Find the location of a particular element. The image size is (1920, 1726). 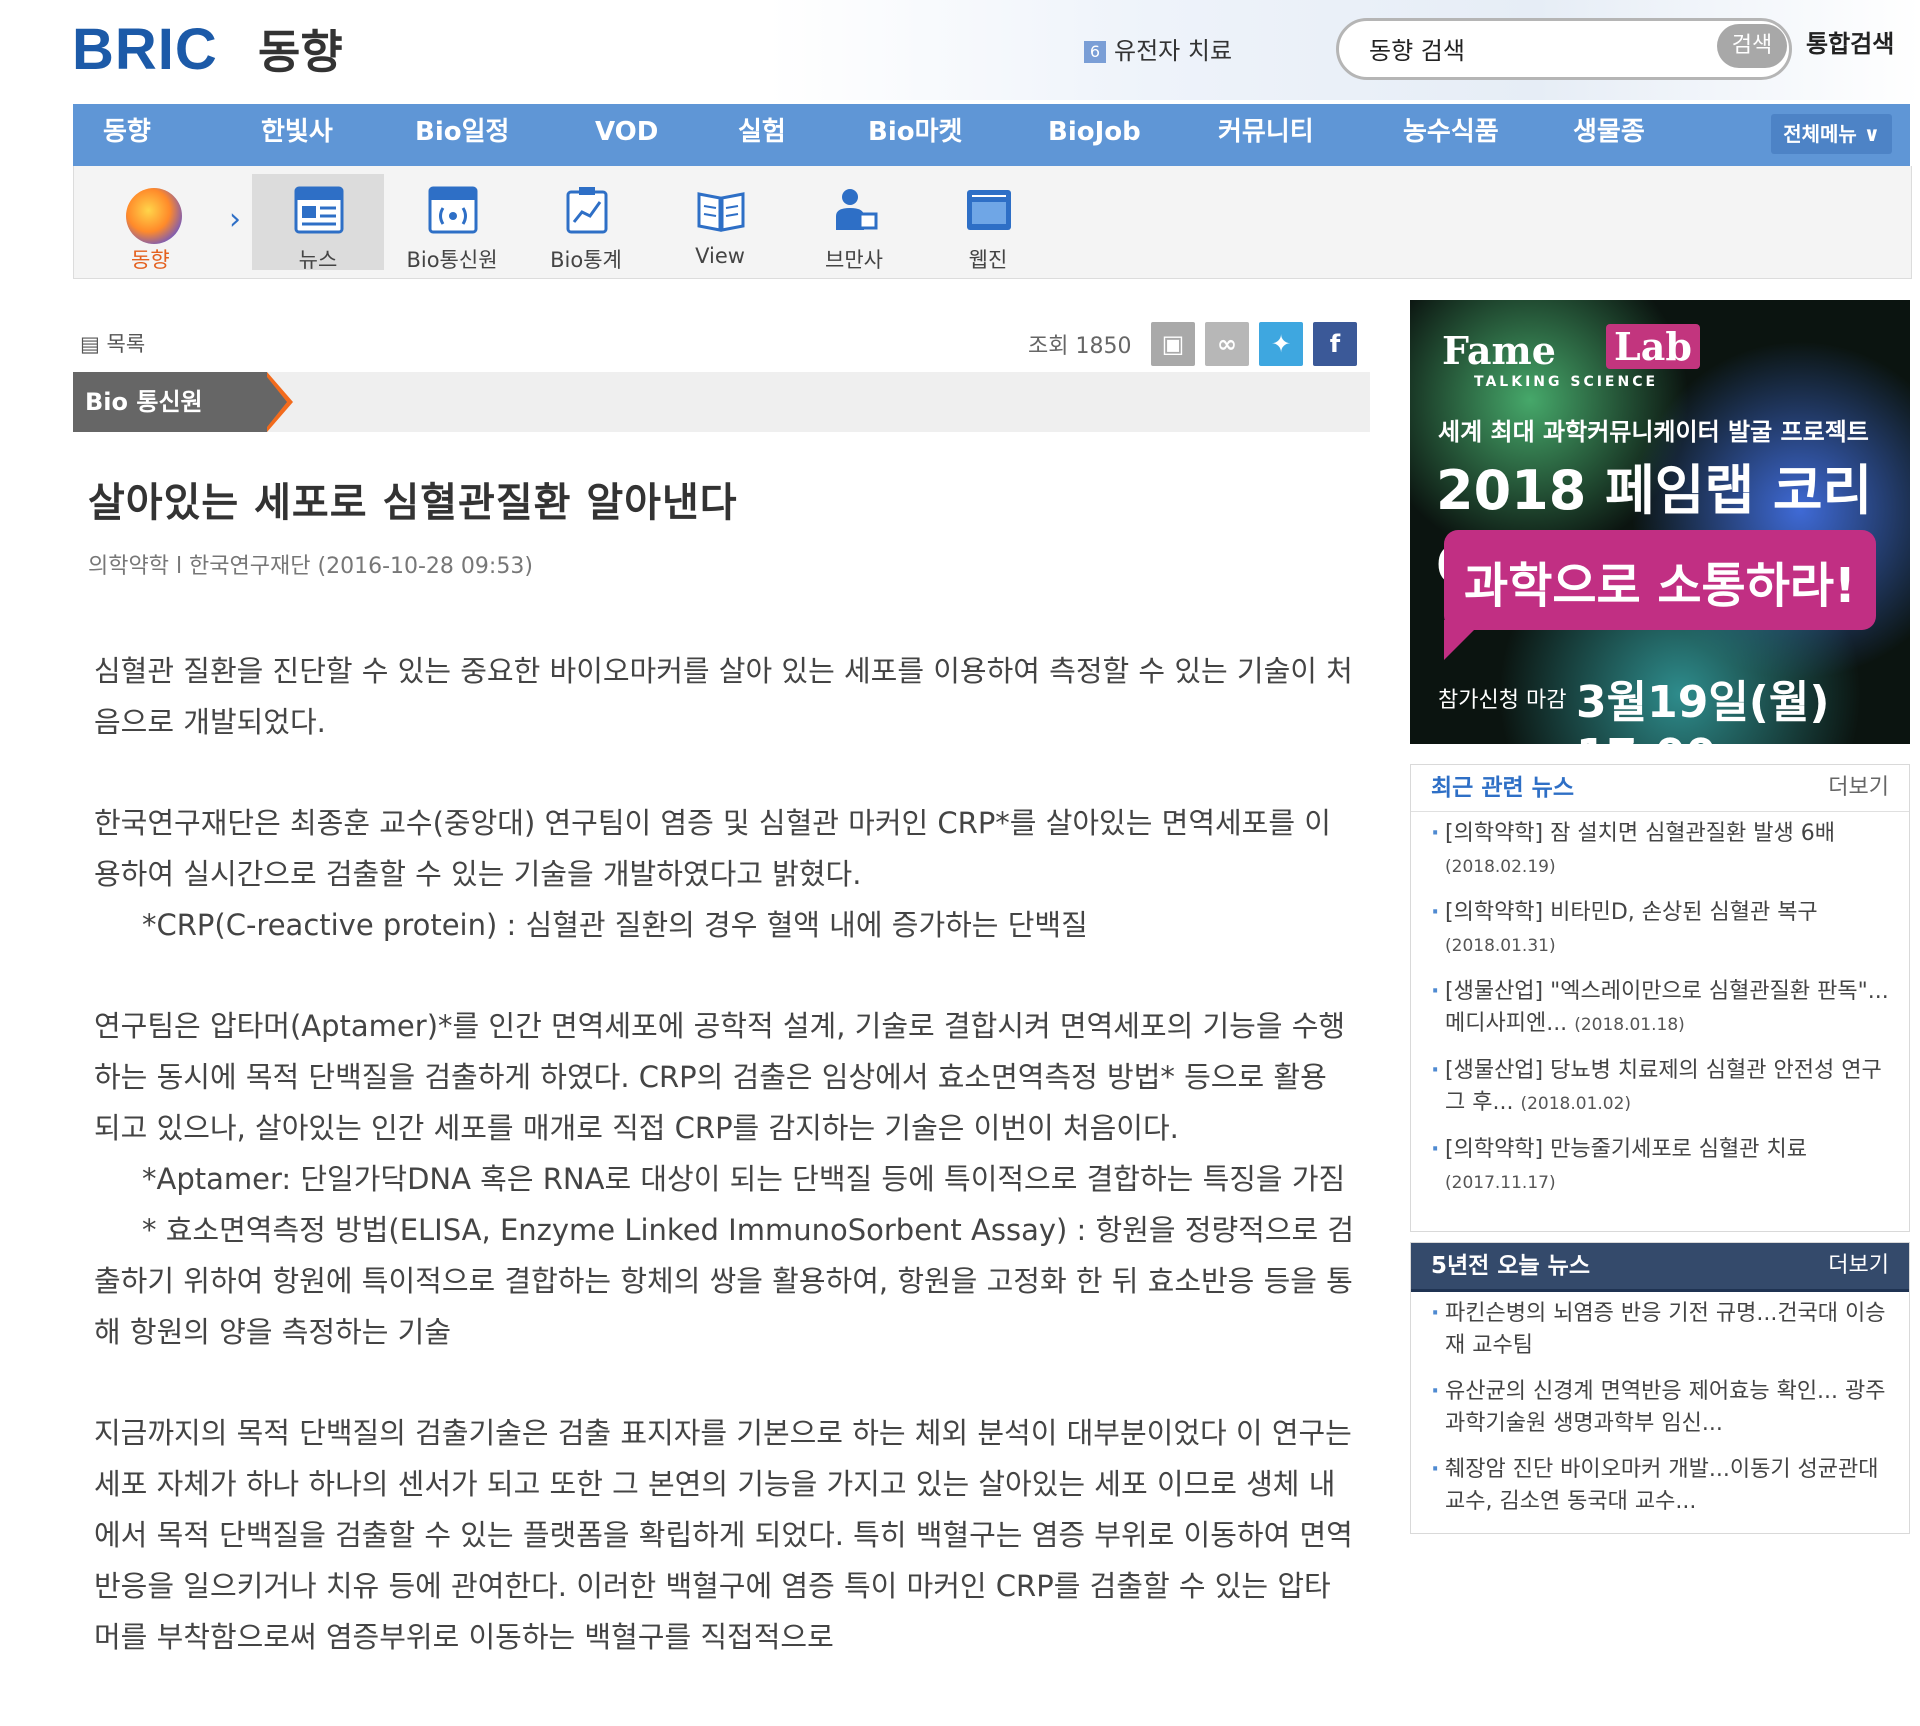

related-news-item: [의학약학] 비타민D, 손상된 심혈관 복구 (2018.01.31) is located at coordinates (1660, 929).